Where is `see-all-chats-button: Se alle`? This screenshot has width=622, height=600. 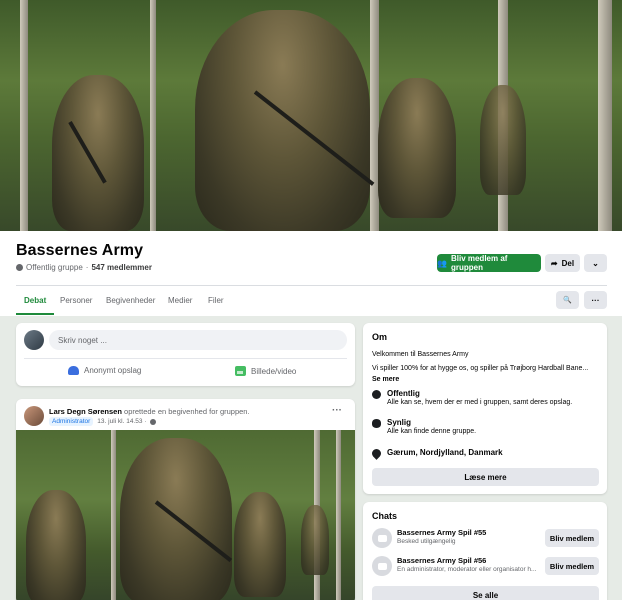 see-all-chats-button: Se alle is located at coordinates (485, 593).